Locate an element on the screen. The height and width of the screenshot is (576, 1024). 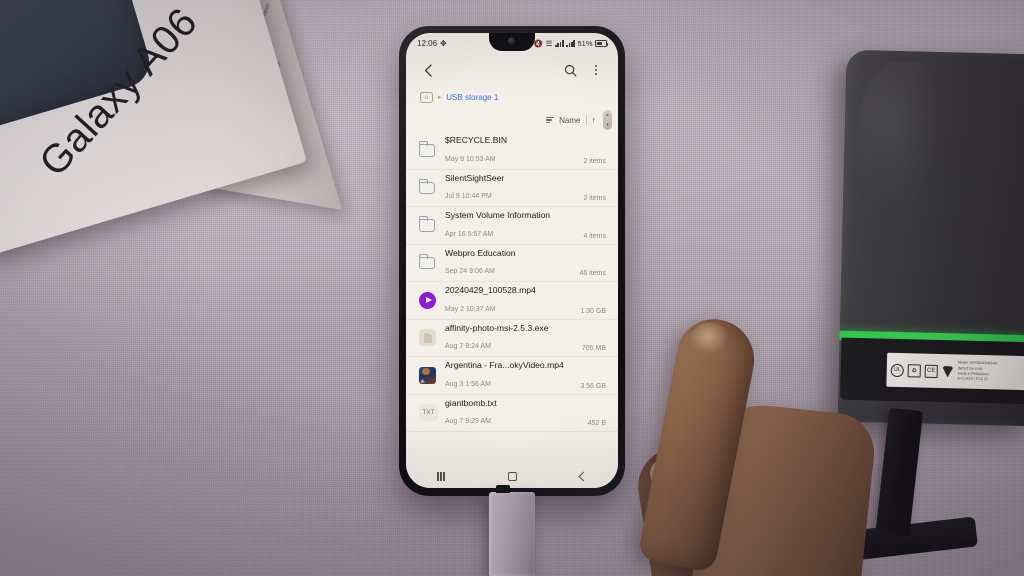
list-item: SilentSightSeer Jul 9 10:44 PM 2 items is located at coordinates (512, 188).